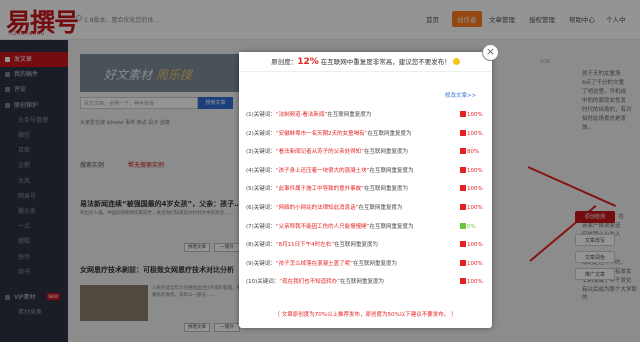  I want to click on percent-value: 80%, so click(473, 152).